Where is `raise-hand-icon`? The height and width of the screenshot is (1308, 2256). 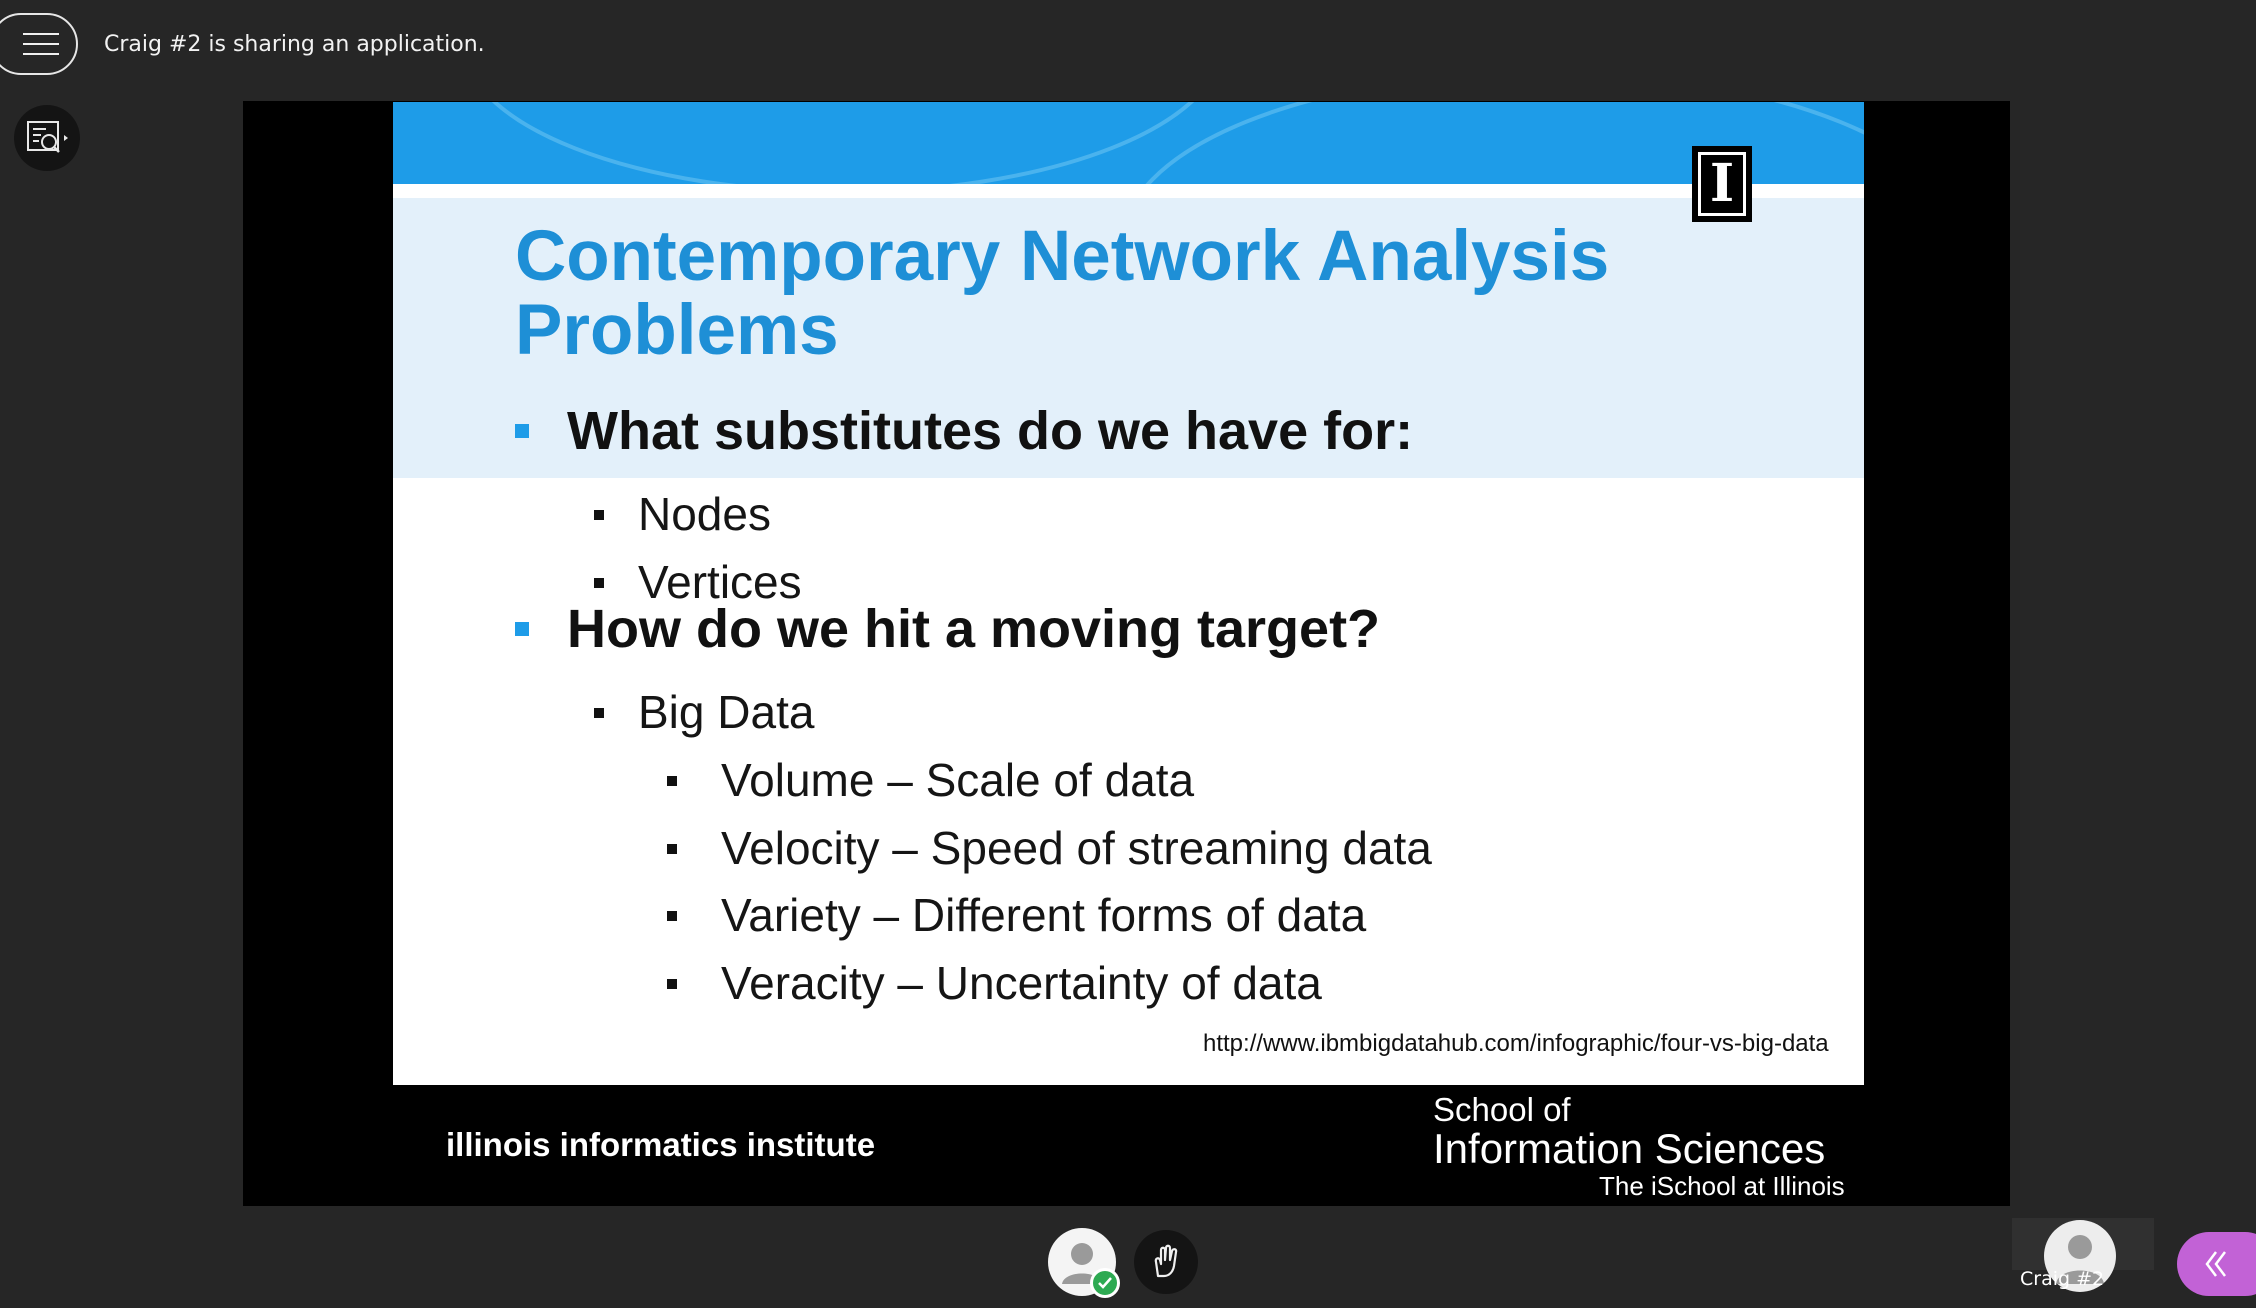
raise-hand-icon is located at coordinates (1166, 1261).